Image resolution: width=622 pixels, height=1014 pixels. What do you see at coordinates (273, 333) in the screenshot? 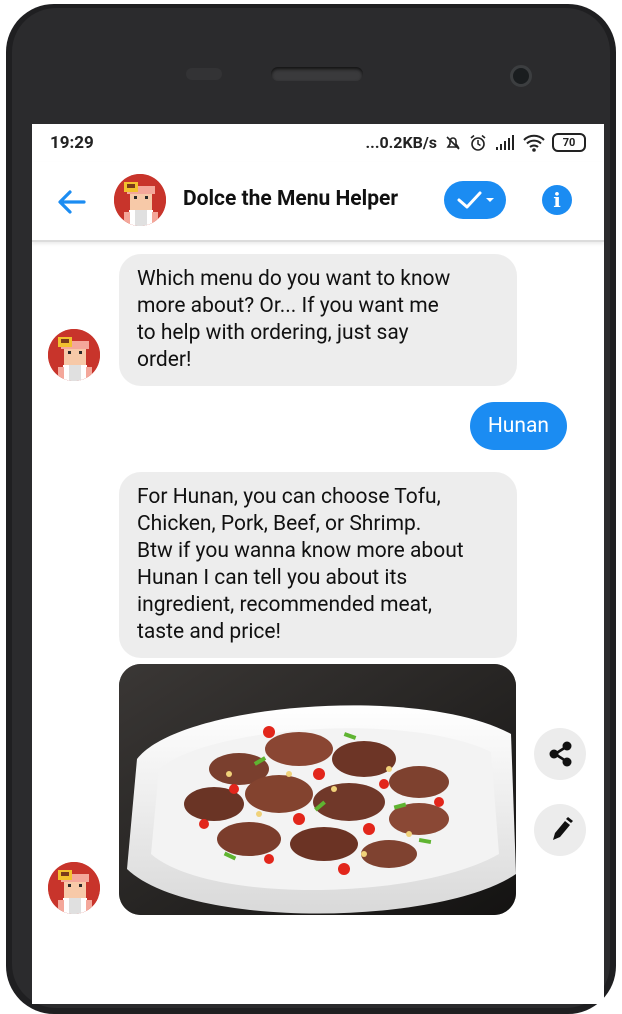
I see `message-line: to help with ordering, just say` at bounding box center [273, 333].